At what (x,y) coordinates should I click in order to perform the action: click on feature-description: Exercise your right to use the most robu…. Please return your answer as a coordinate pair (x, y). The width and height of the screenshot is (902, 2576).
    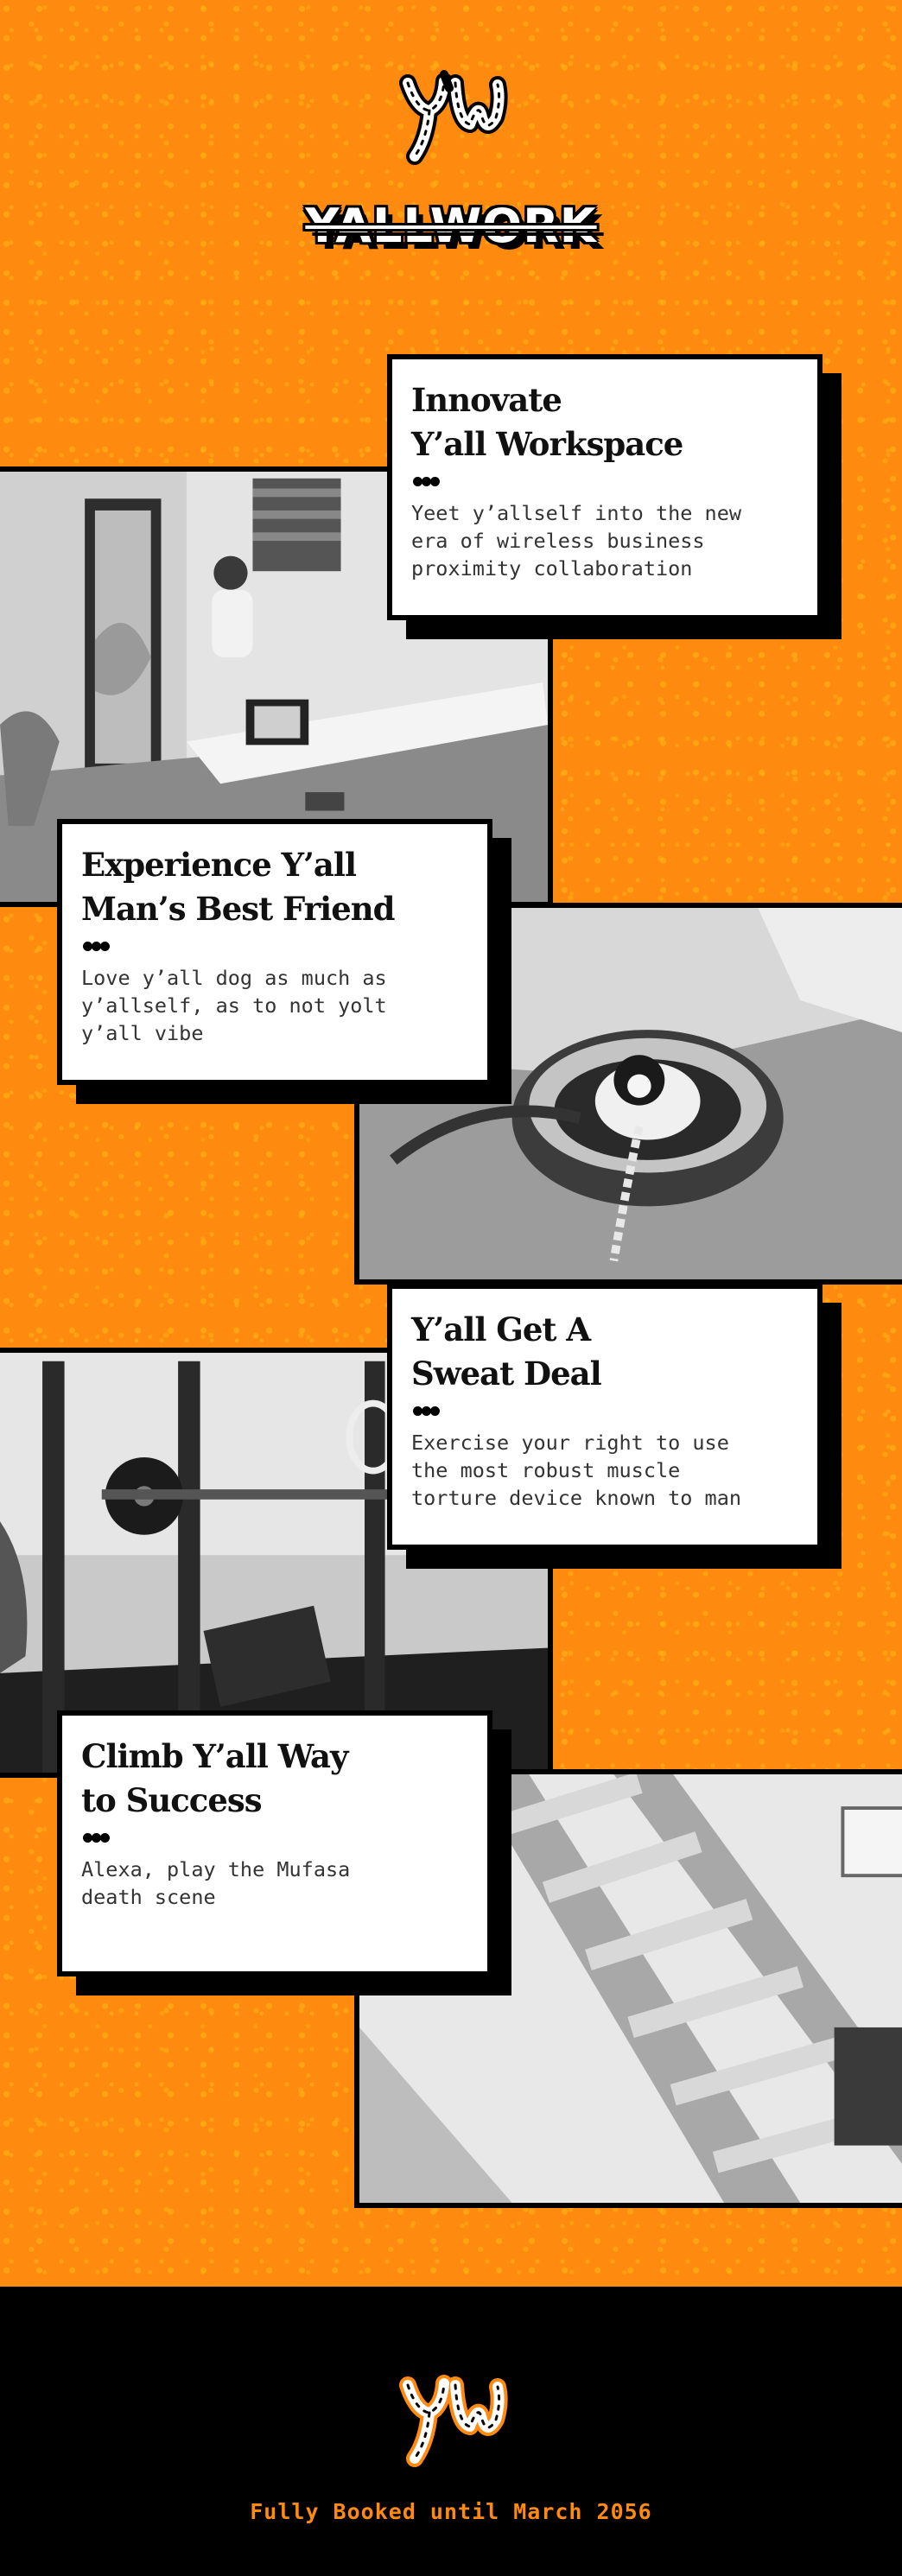
    Looking at the image, I should click on (576, 1470).